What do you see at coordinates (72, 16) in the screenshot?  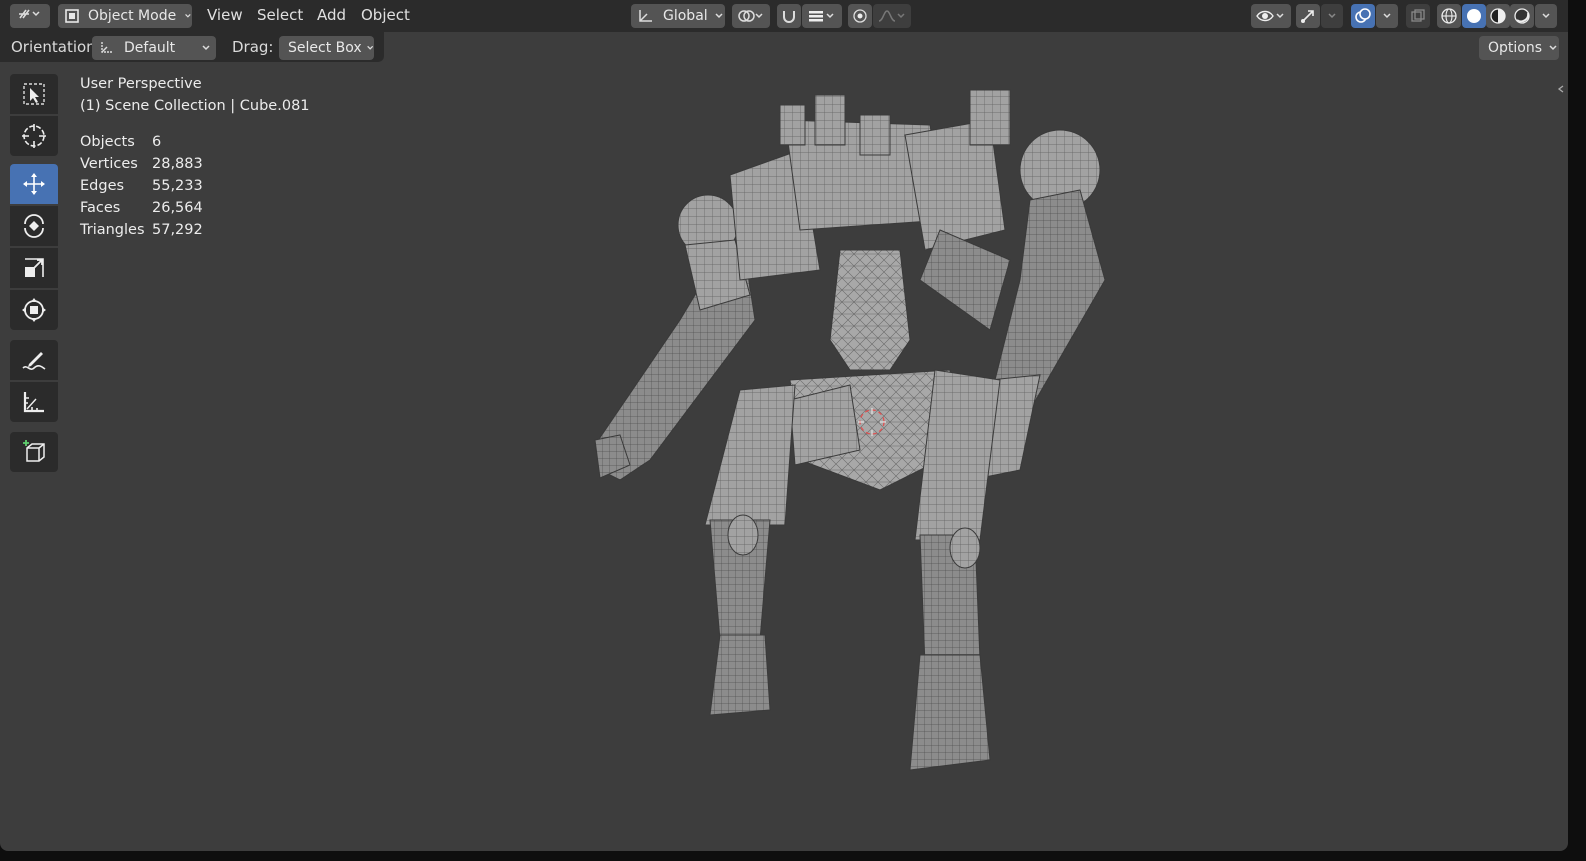 I see `object-mode-icon` at bounding box center [72, 16].